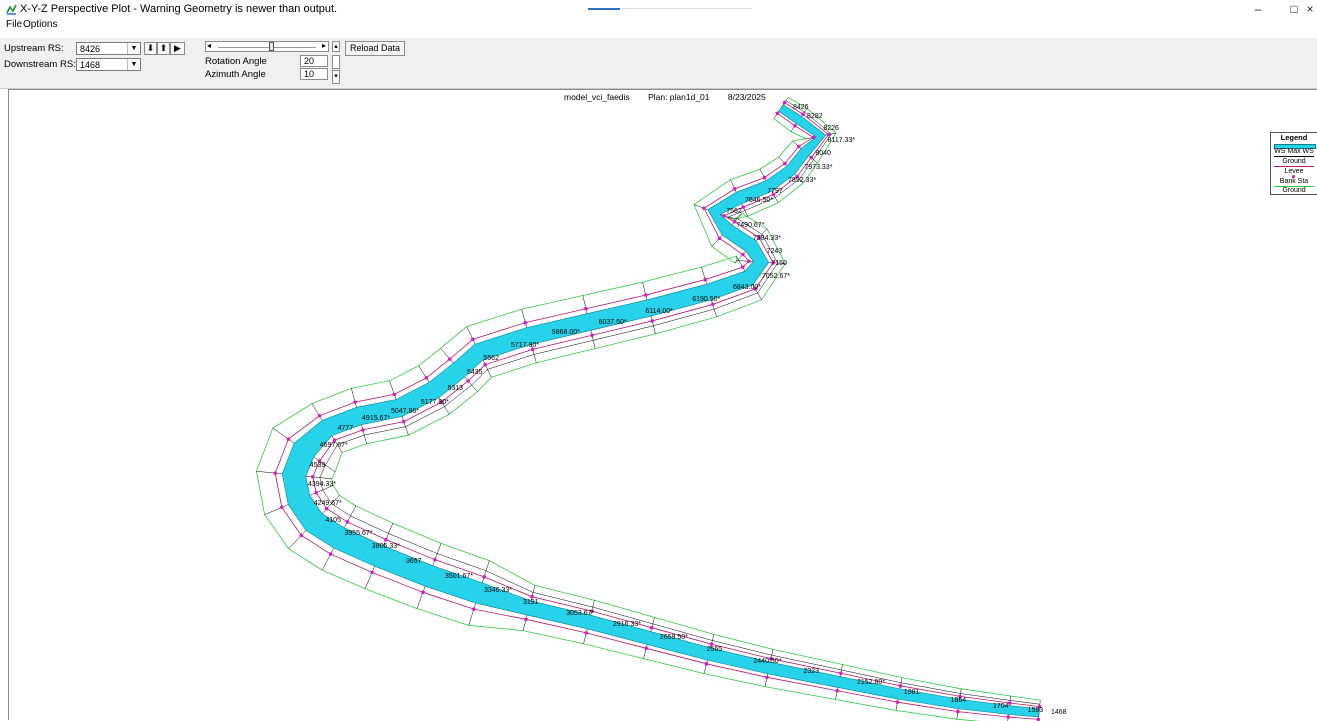 The height and width of the screenshot is (721, 1317). What do you see at coordinates (659, 311) in the screenshot?
I see `river-station-label: 6114.00*` at bounding box center [659, 311].